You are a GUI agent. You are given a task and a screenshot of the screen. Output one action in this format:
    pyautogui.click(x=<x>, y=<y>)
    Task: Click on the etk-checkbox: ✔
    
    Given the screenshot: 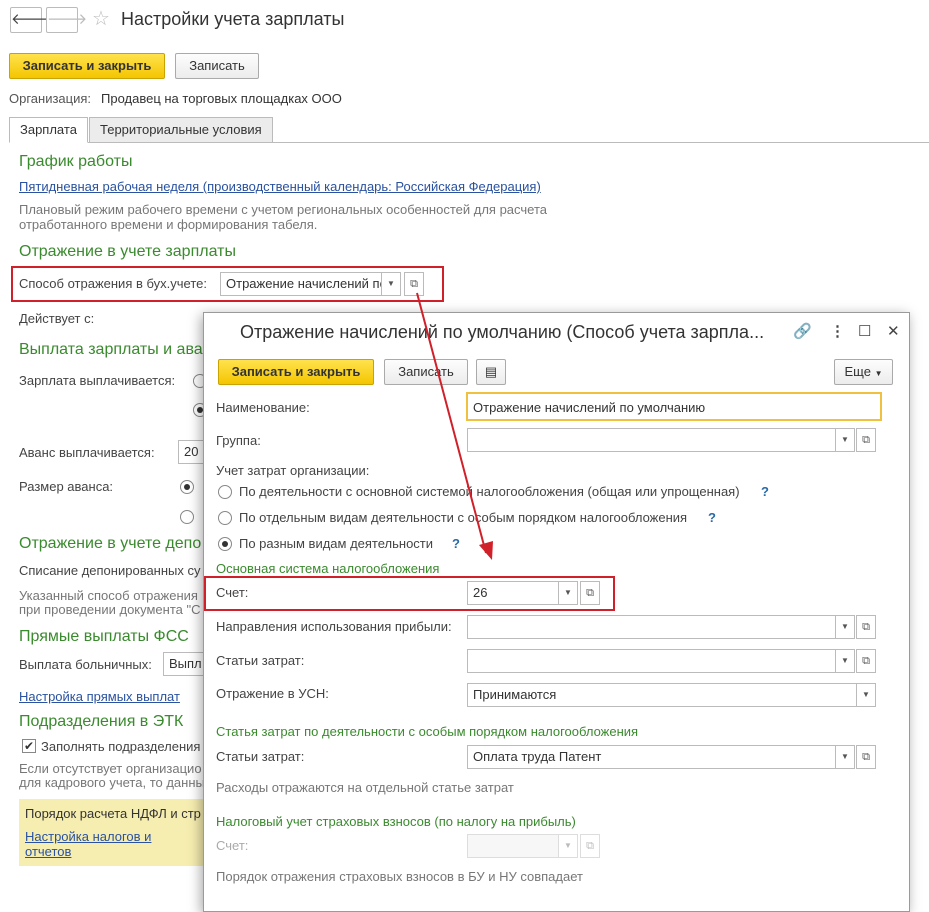 What is the action you would take?
    pyautogui.click(x=29, y=746)
    